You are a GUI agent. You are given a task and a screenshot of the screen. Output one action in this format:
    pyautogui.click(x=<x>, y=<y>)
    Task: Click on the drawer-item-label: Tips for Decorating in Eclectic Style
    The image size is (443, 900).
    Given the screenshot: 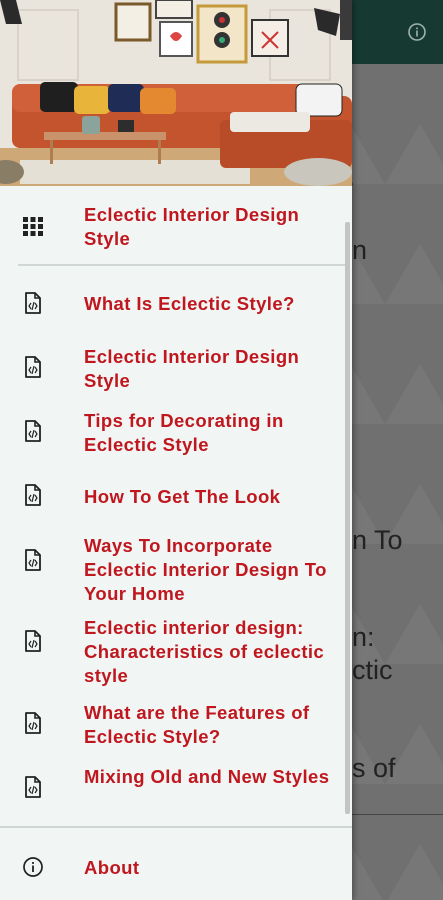 What is the action you would take?
    pyautogui.click(x=184, y=432)
    